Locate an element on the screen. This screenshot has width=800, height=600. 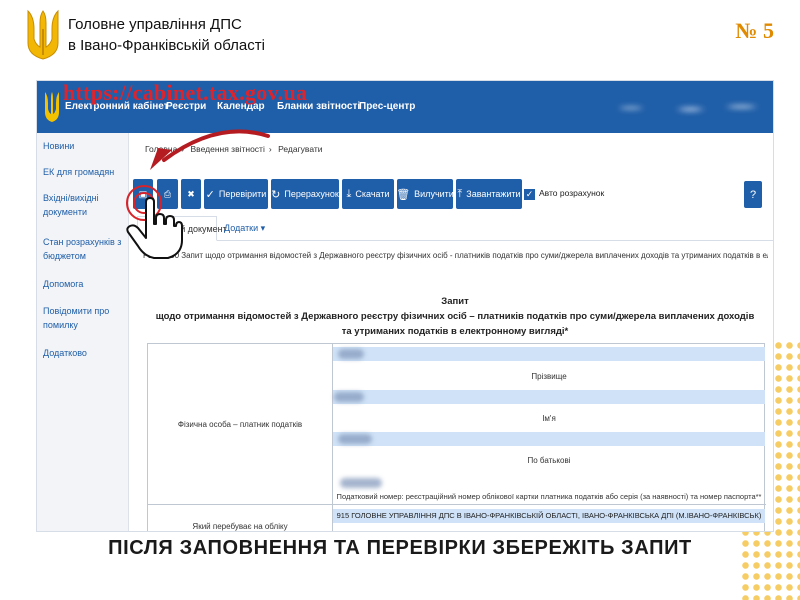
sidebar-item-budget-settlements: Стан розрахунків з бюджетом is located at coordinates (85, 249).